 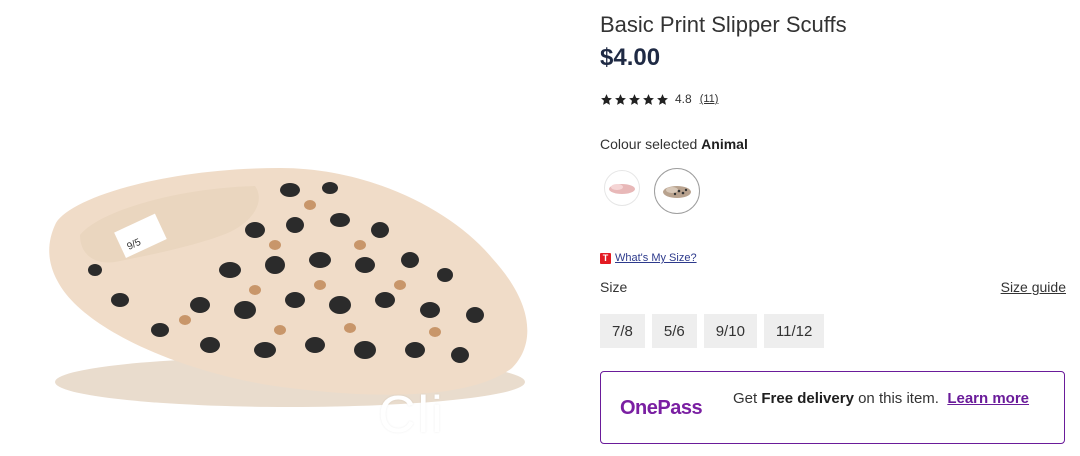 What do you see at coordinates (747, 398) in the screenshot?
I see `onepass-text-prefix: Get` at bounding box center [747, 398].